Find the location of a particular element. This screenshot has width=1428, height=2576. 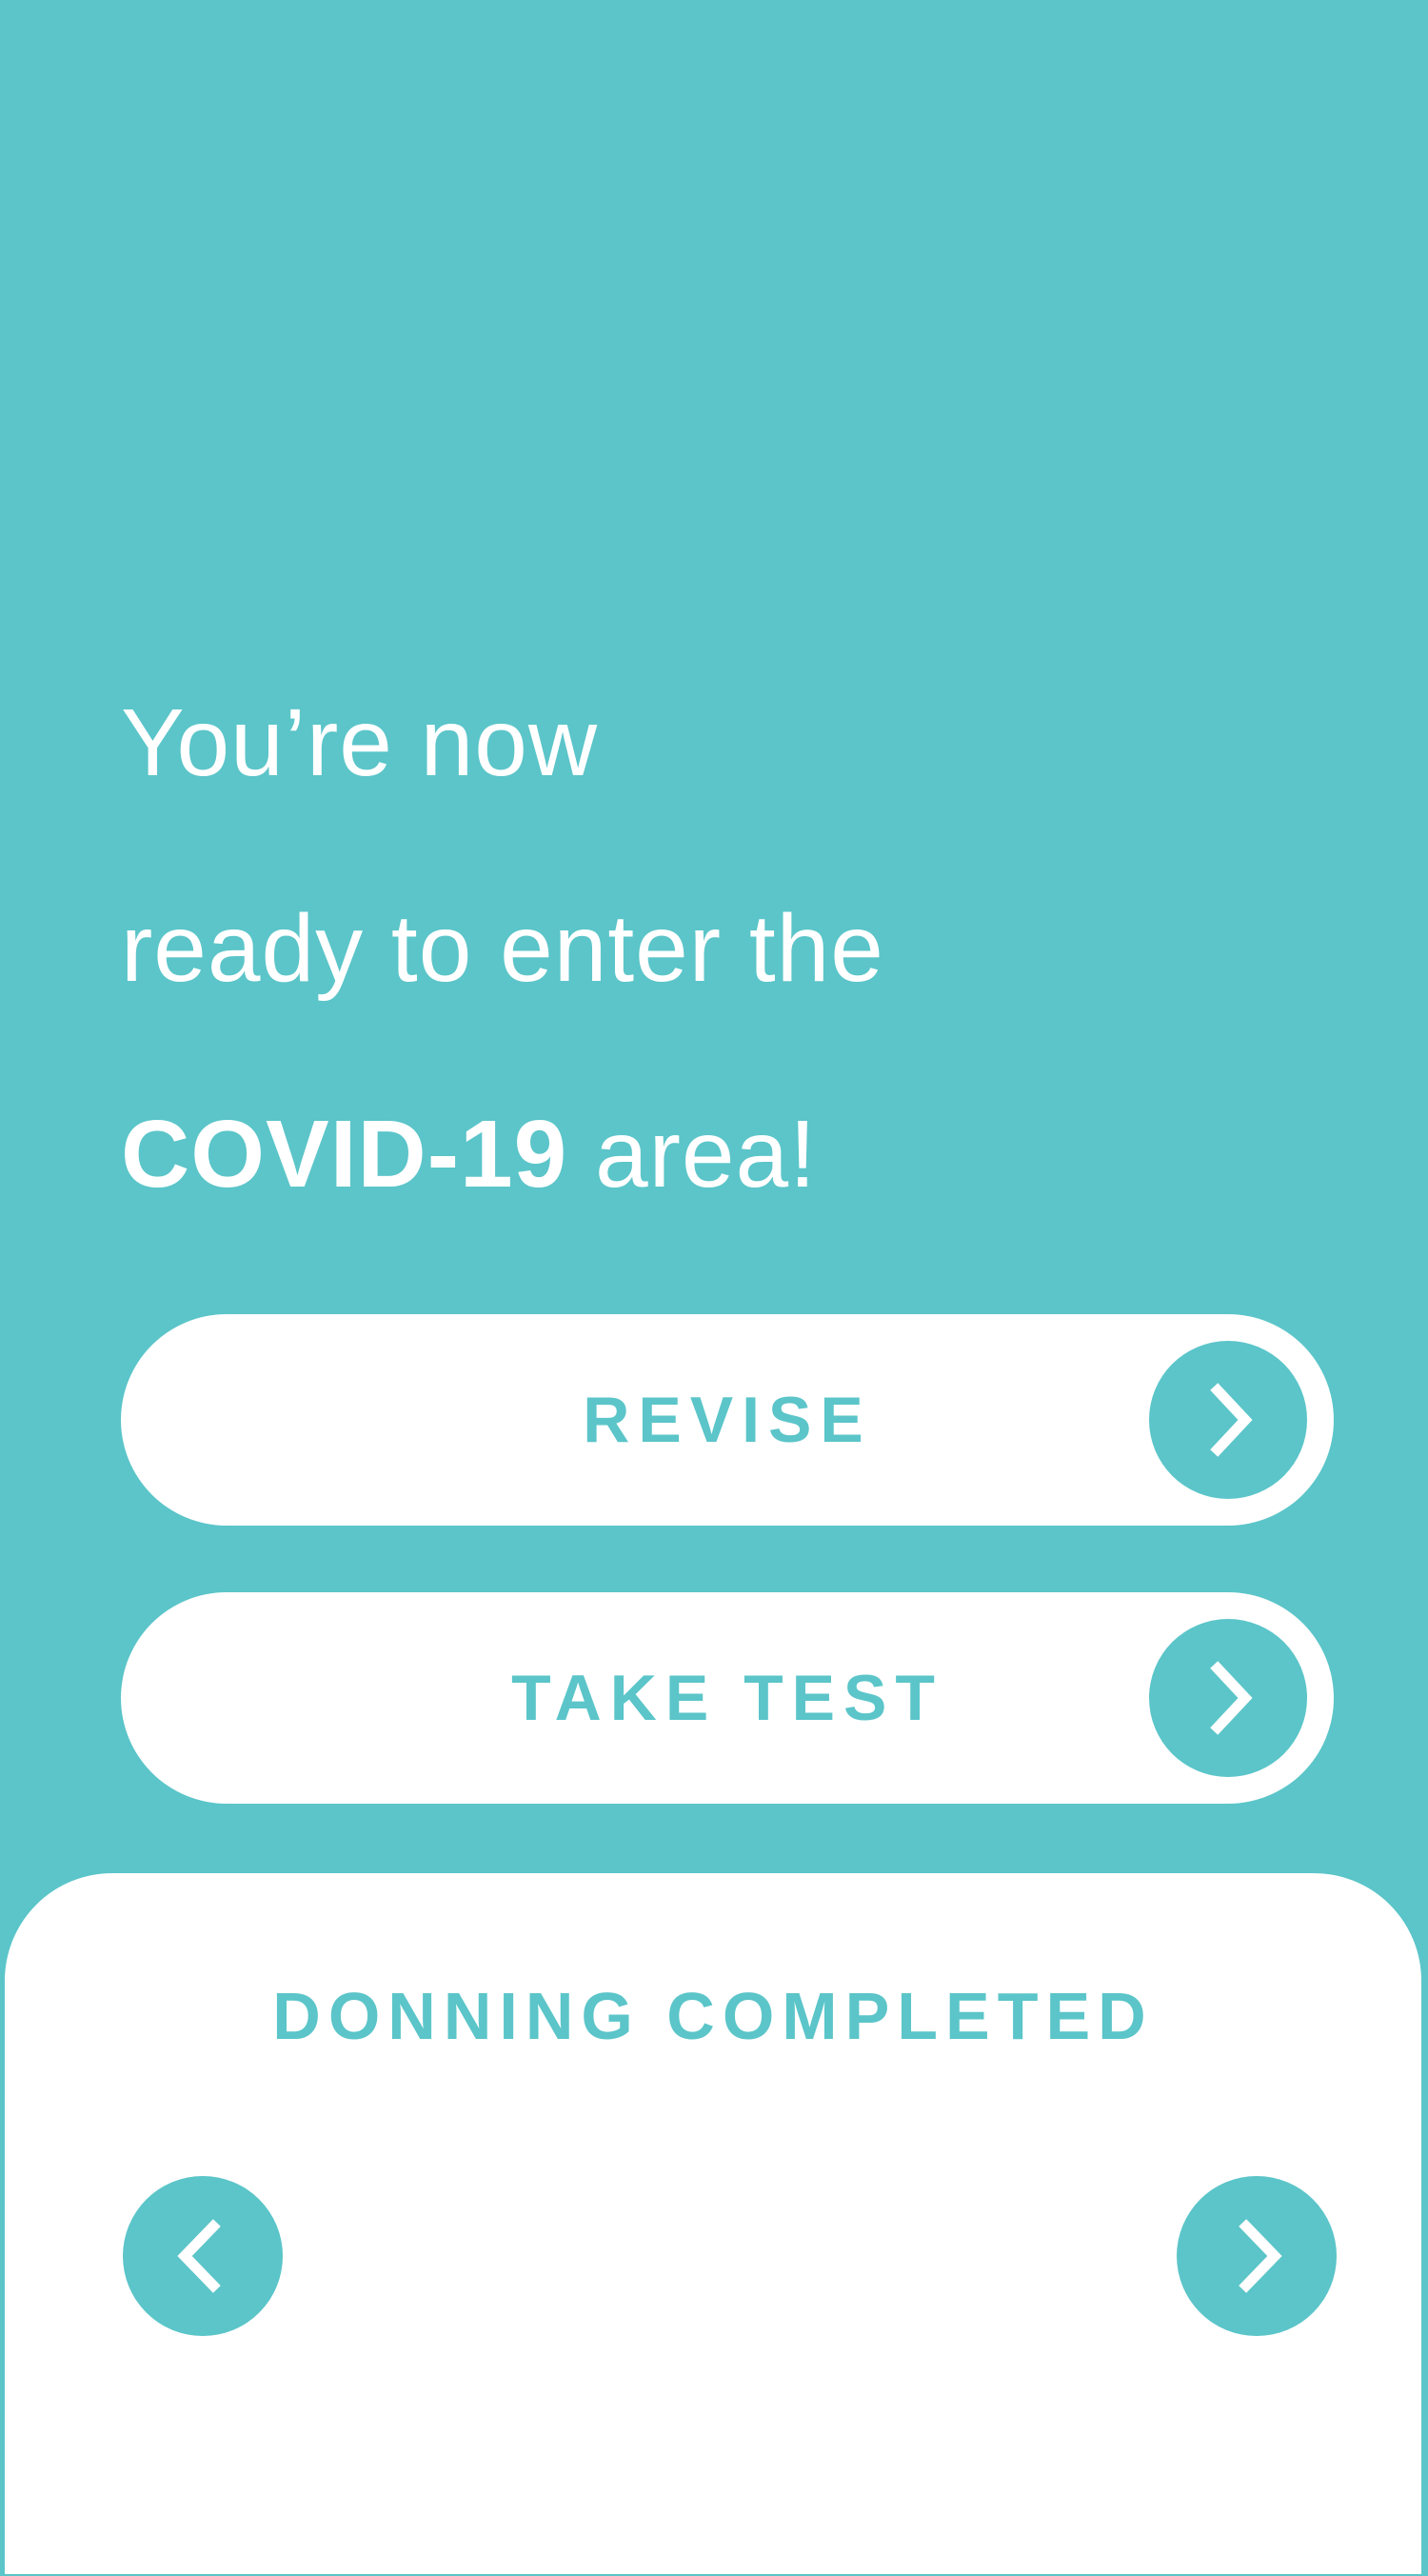

headline-covid-term: COVID-19 is located at coordinates (344, 1154).